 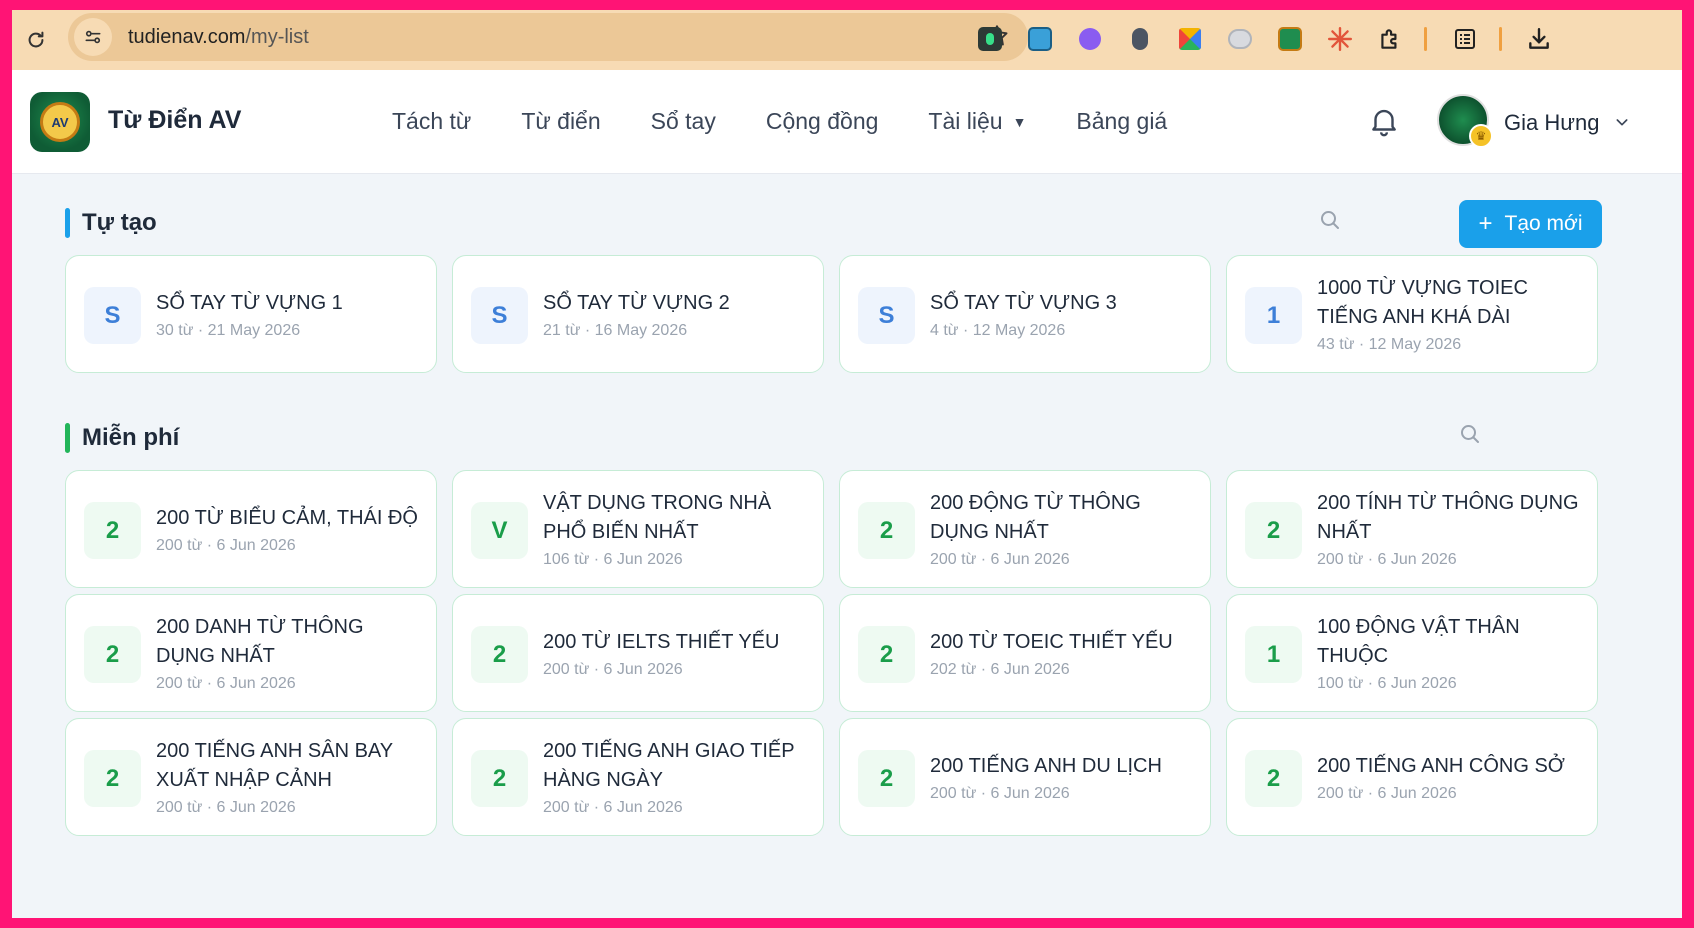 I want to click on nav-item-tu-dien: Từ điển, so click(x=560, y=121).